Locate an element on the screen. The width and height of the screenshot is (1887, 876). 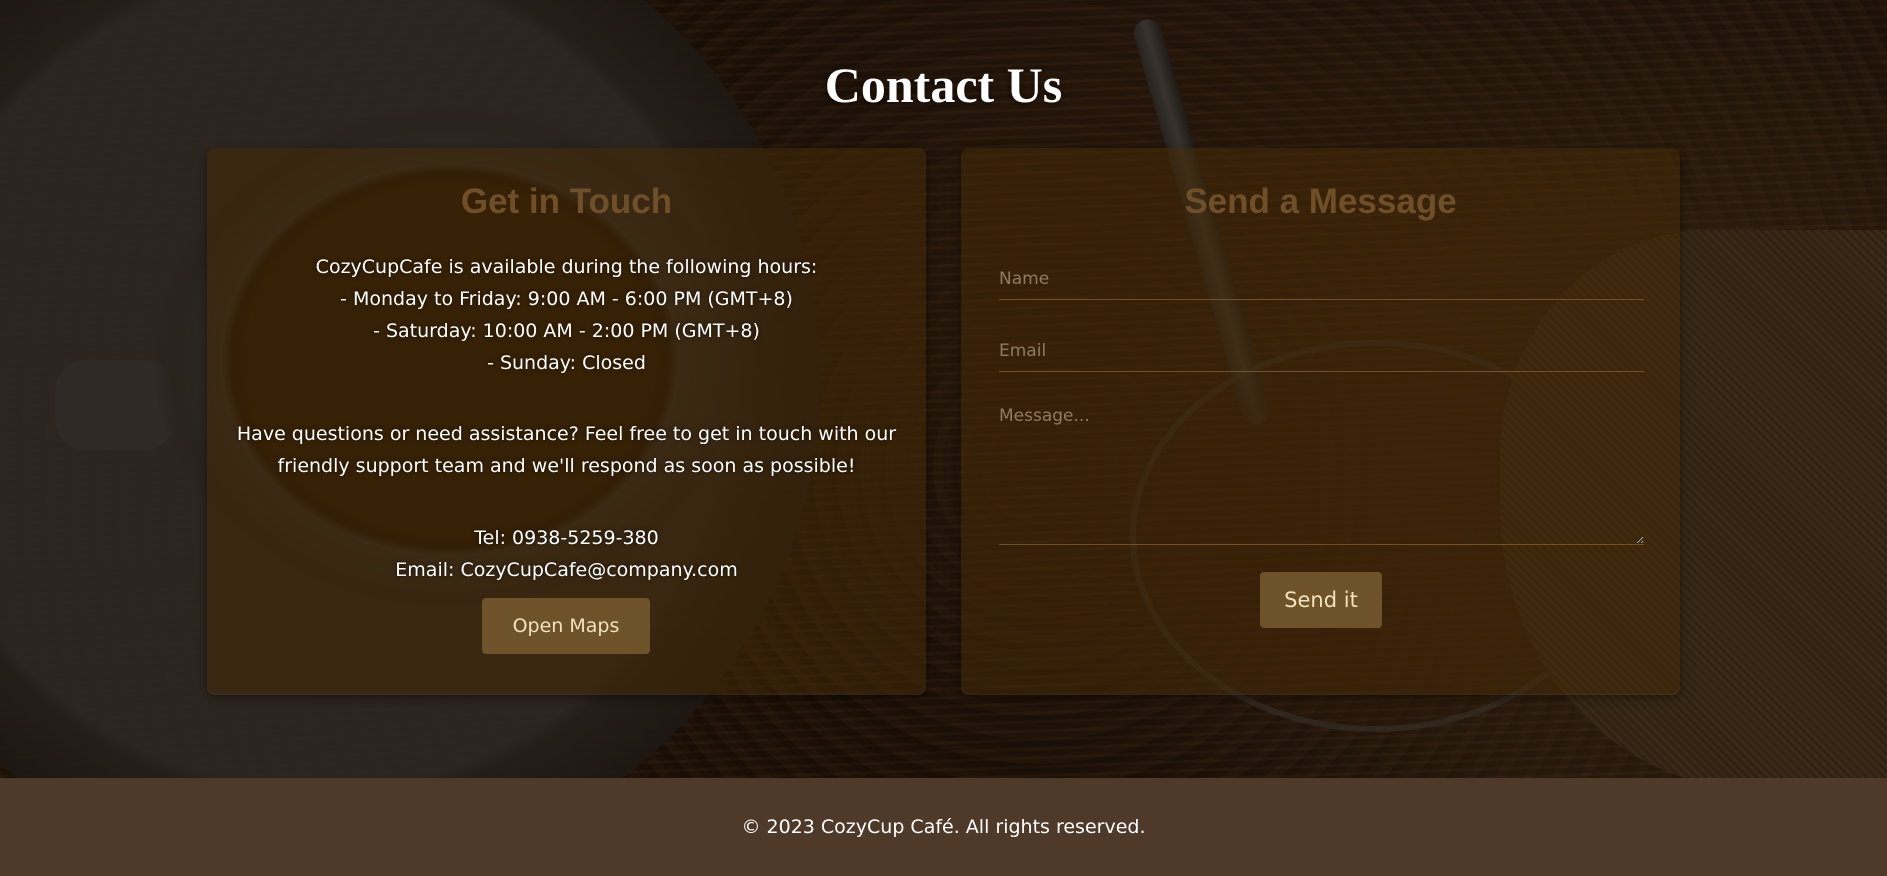
name-input is located at coordinates (1321, 279).